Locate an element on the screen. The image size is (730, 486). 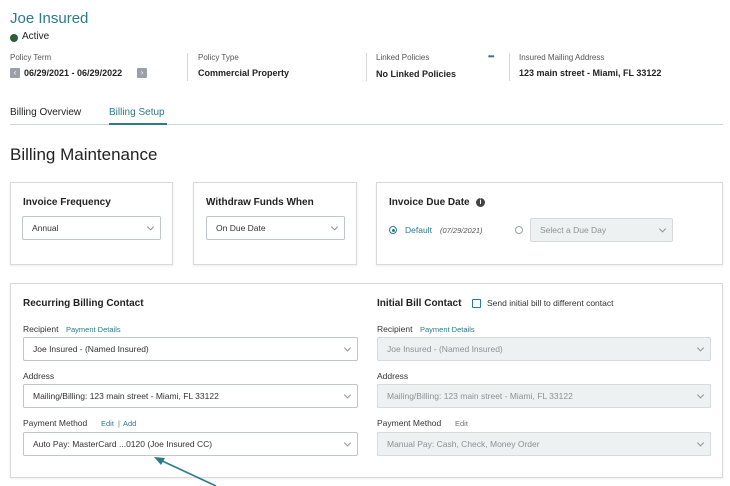
policy-term-label: Policy Term is located at coordinates (31, 57).